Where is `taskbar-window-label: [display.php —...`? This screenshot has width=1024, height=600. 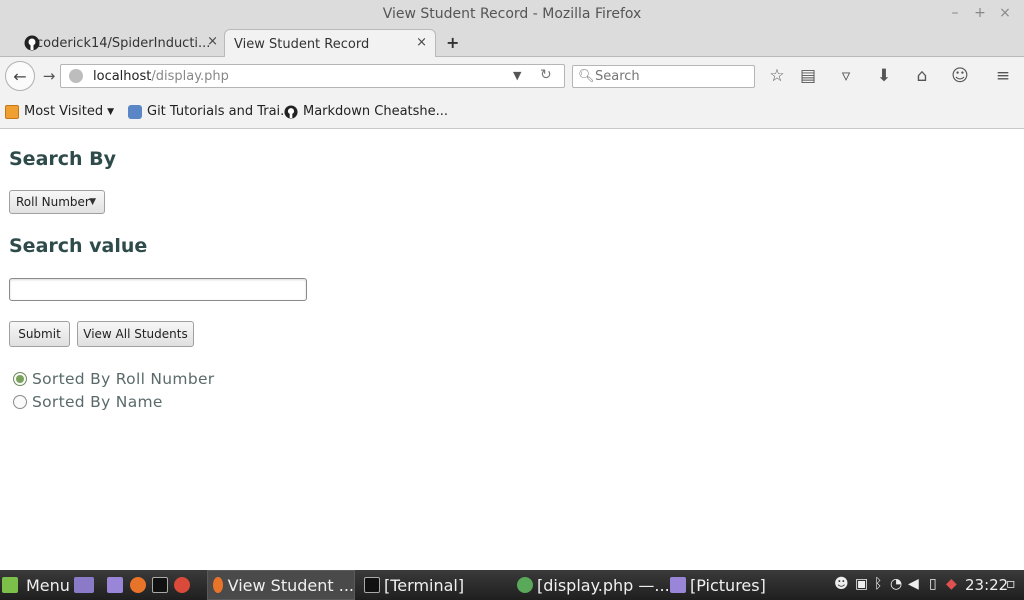 taskbar-window-label: [display.php —... is located at coordinates (603, 585).